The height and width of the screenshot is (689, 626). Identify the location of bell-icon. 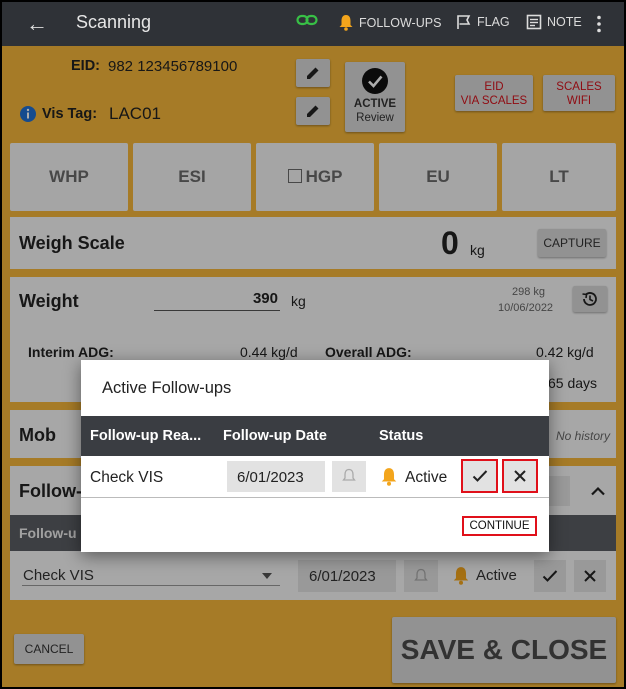
(346, 23).